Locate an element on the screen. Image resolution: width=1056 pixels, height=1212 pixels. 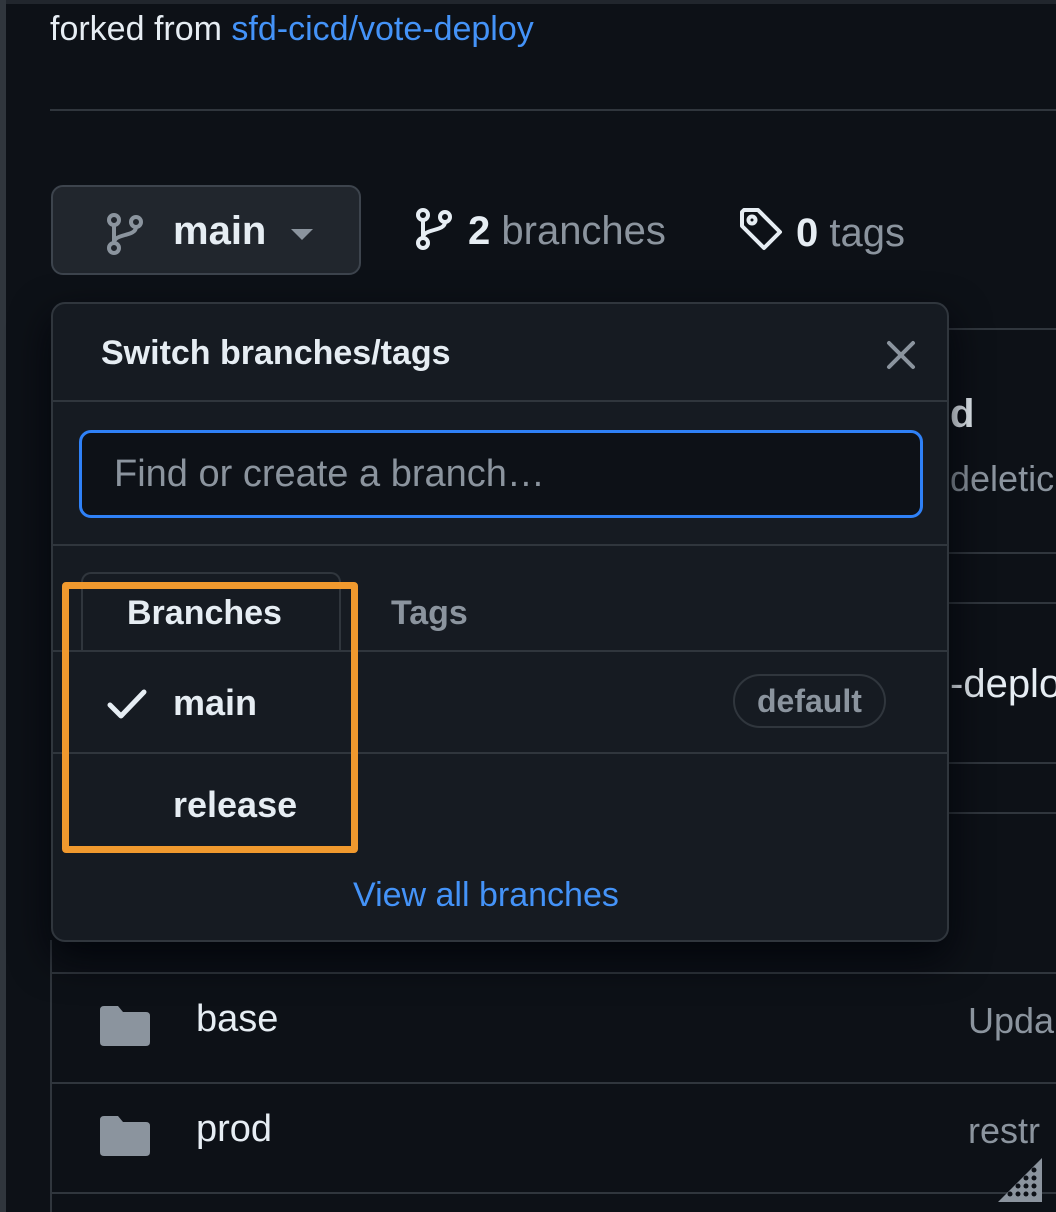
forked-repo-link: sfd-cicd/vote-deploy is located at coordinates (382, 29).